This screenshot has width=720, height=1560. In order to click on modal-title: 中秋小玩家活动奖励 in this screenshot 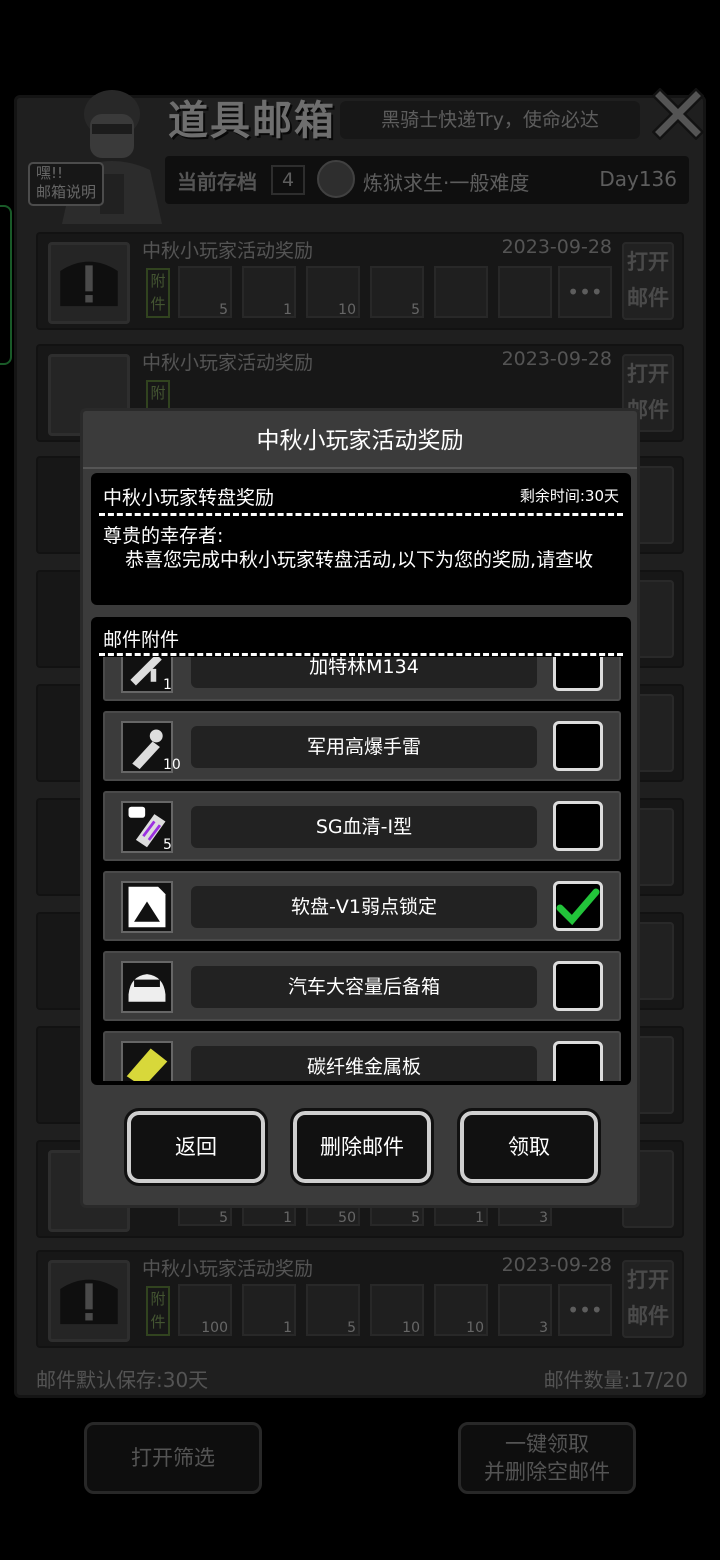, I will do `click(360, 441)`.